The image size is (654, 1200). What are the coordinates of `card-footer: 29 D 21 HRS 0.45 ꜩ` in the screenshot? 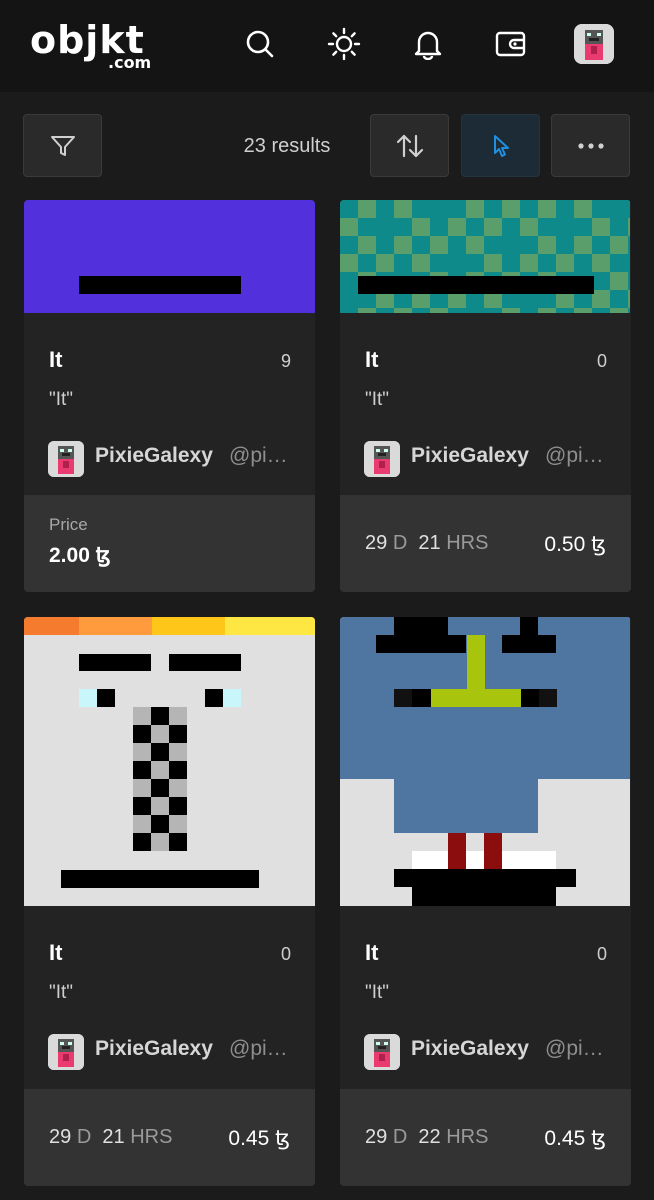 It's located at (169, 1137).